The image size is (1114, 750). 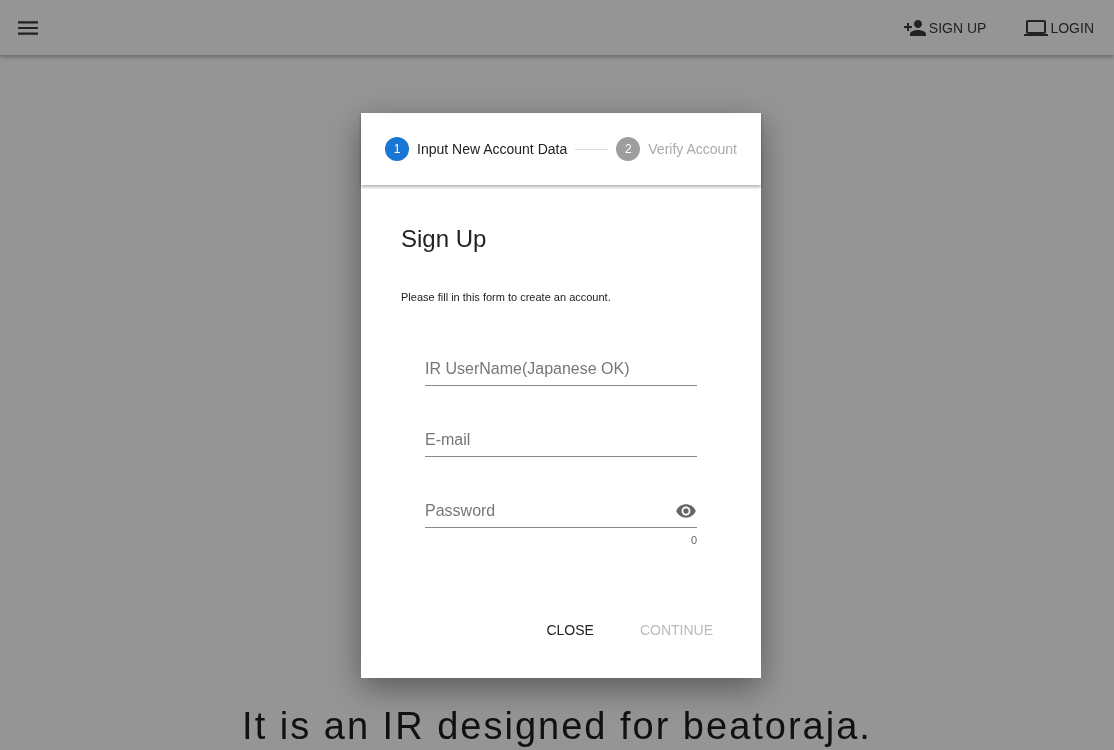 I want to click on step-label: Verify Account, so click(x=692, y=149).